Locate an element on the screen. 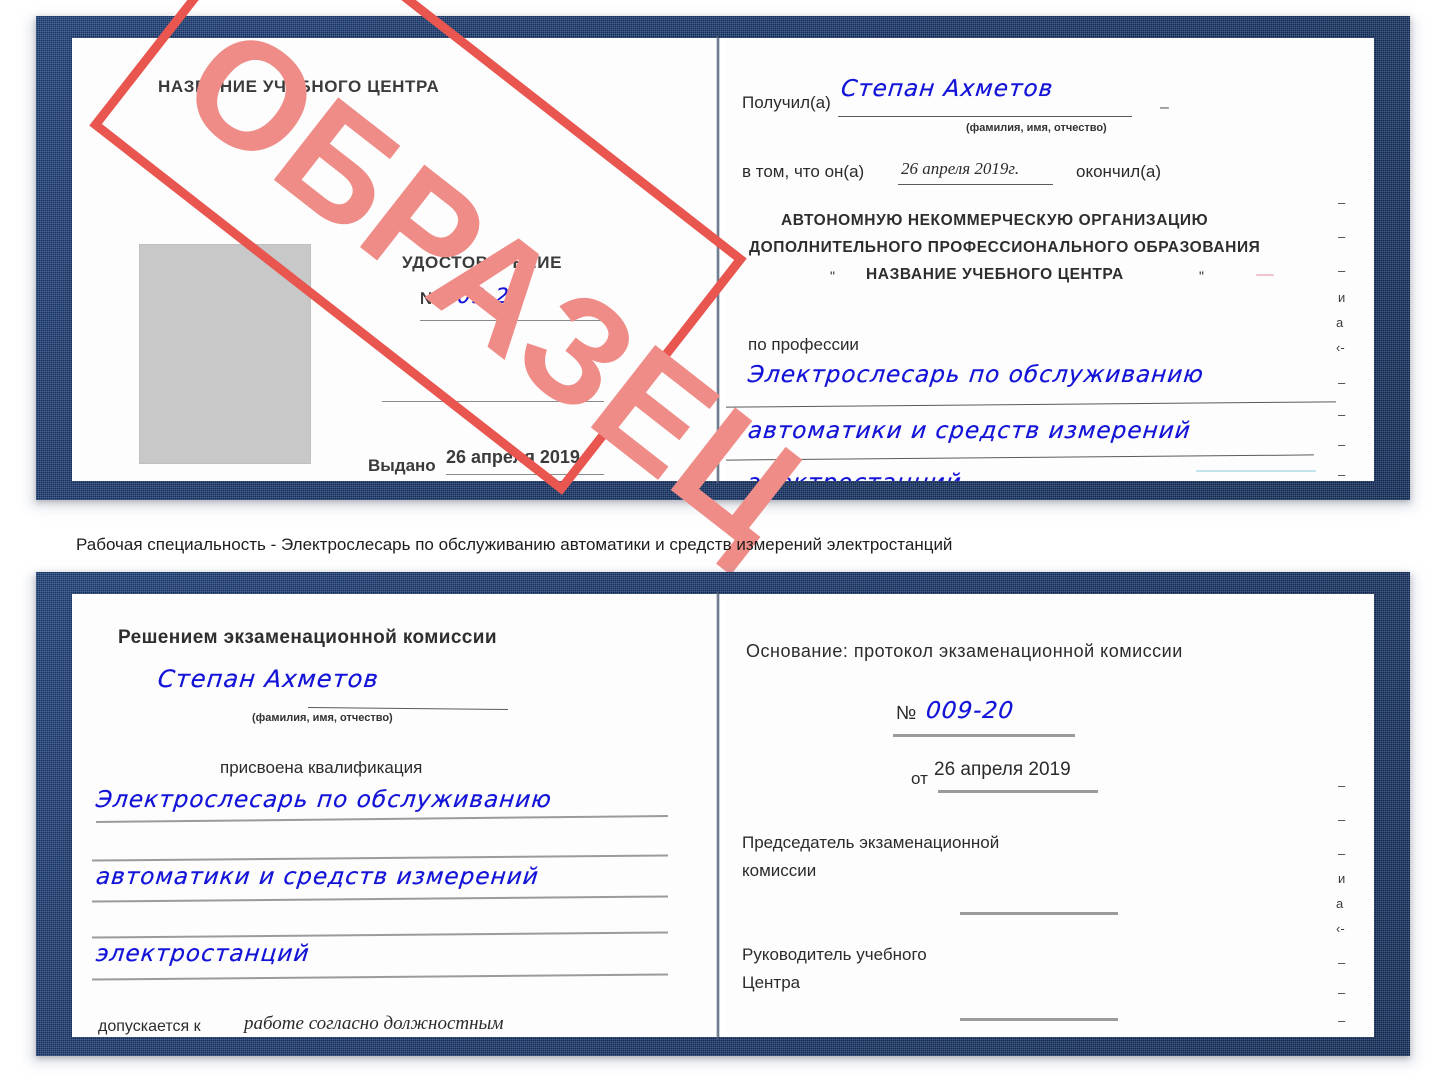  head-signature-rule is located at coordinates (1039, 1019).